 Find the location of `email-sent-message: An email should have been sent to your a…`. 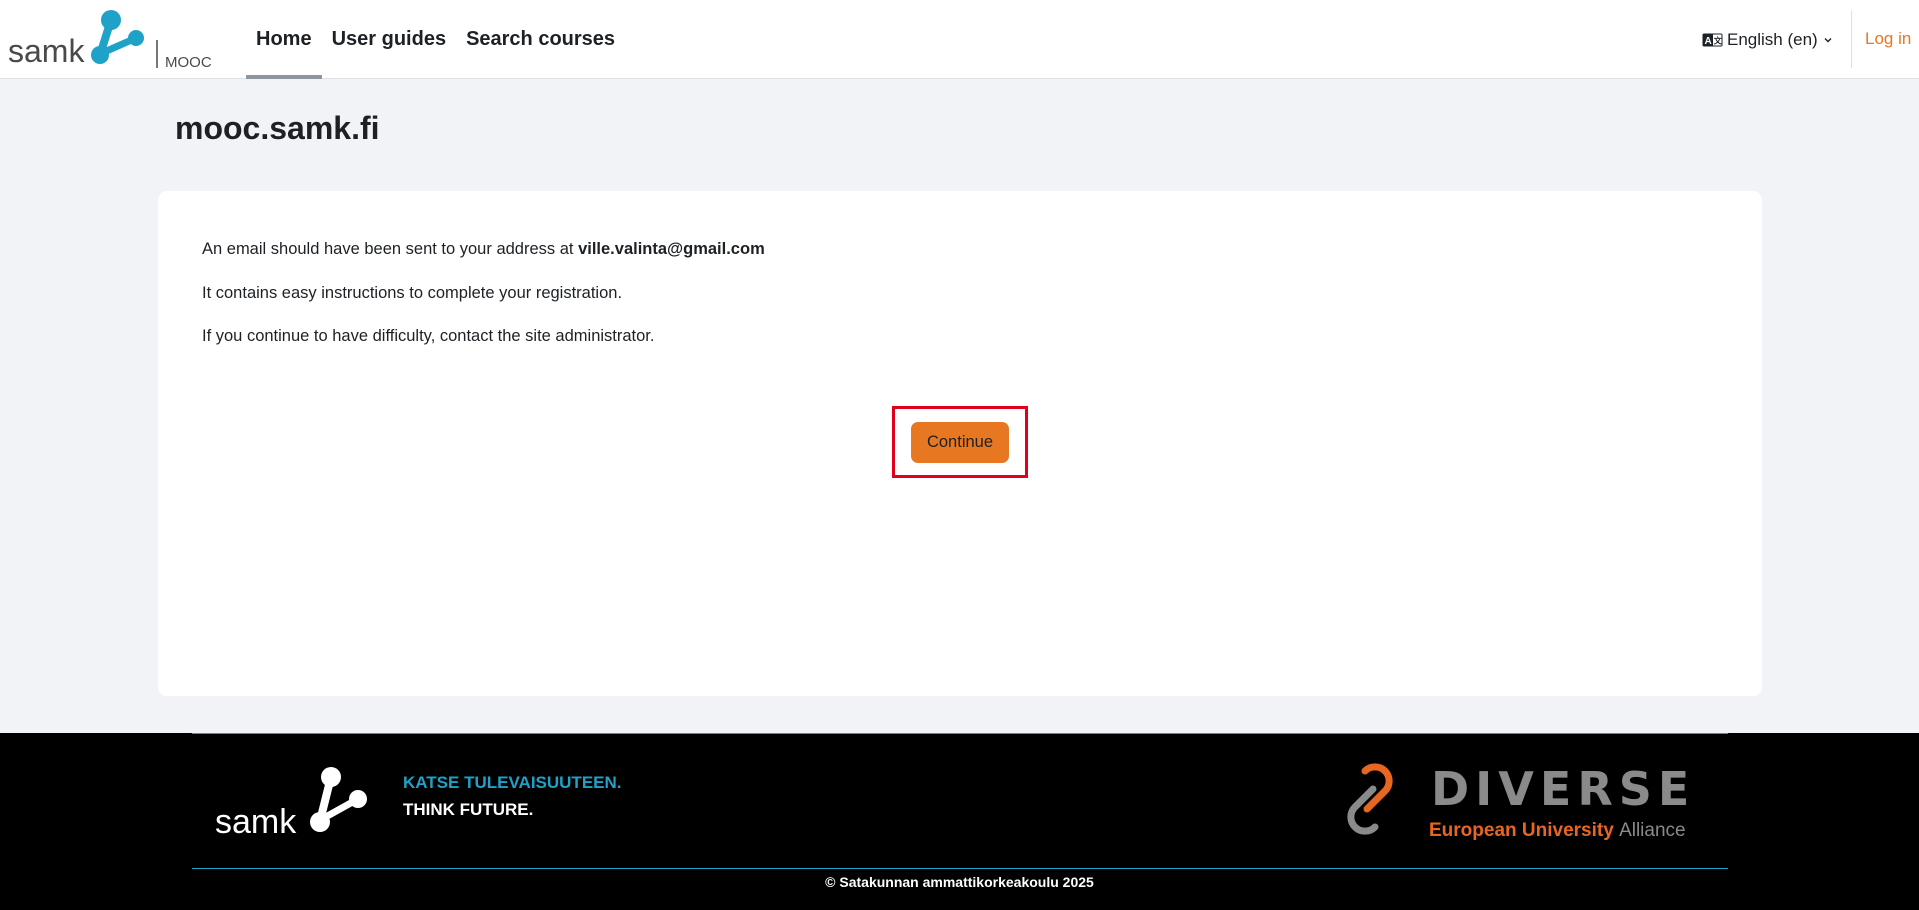

email-sent-message: An email should have been sent to your a… is located at coordinates (483, 249).